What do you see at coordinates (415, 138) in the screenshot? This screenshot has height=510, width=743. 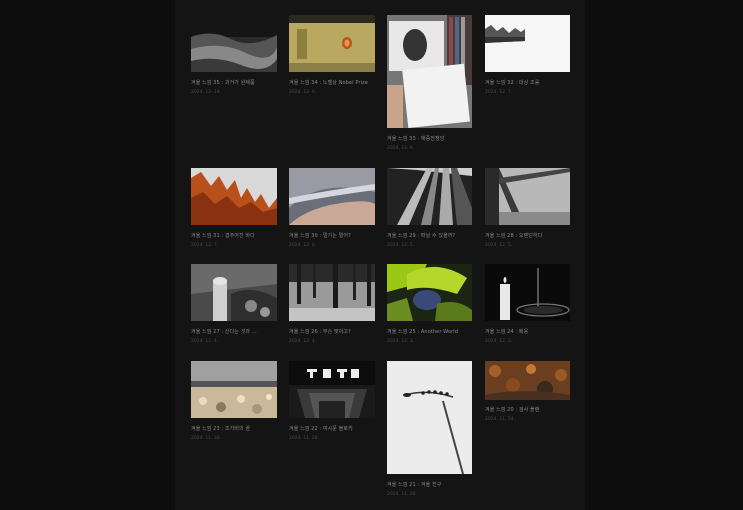 I see `post-title: 겨울 느낌 33 : 애증전쟁앙` at bounding box center [415, 138].